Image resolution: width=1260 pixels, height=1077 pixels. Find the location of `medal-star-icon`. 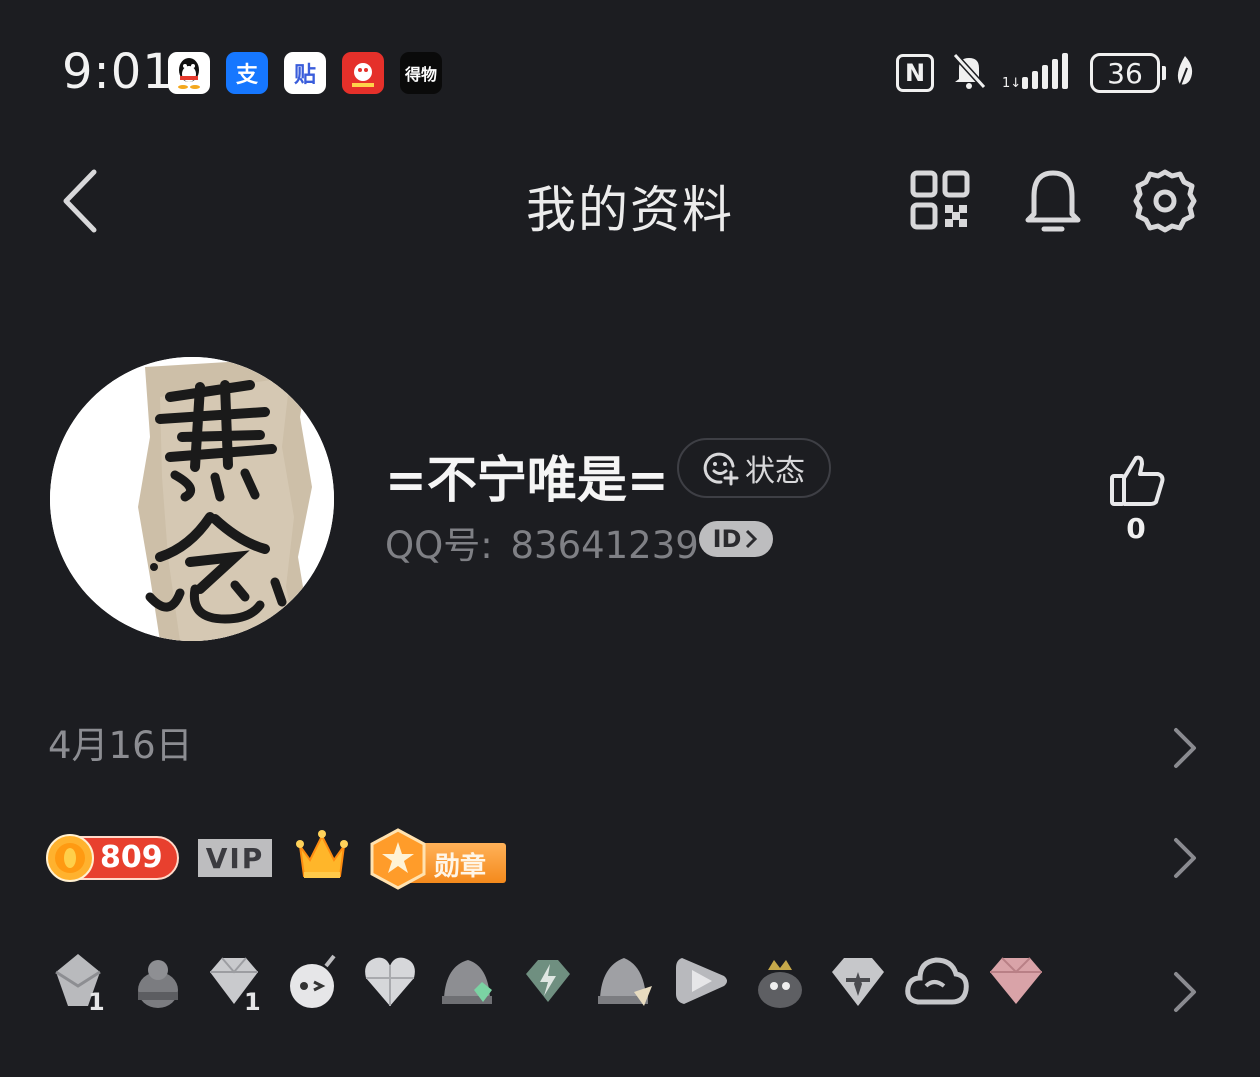

medal-star-icon is located at coordinates (398, 861).